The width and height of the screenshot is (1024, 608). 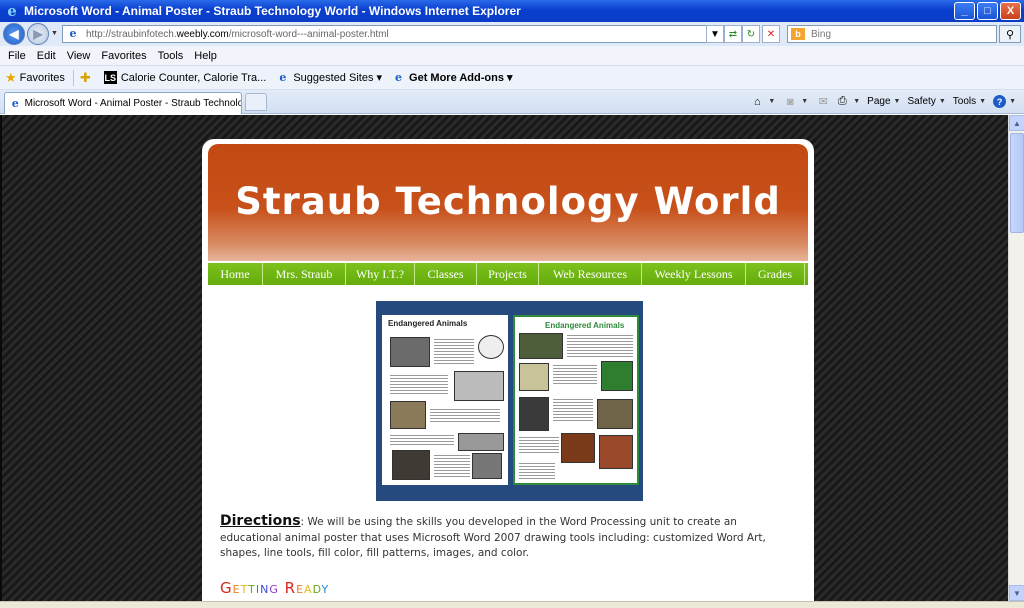 I want to click on favorite-item-suggested-sites: e Suggested Sites ▾, so click(x=329, y=77).